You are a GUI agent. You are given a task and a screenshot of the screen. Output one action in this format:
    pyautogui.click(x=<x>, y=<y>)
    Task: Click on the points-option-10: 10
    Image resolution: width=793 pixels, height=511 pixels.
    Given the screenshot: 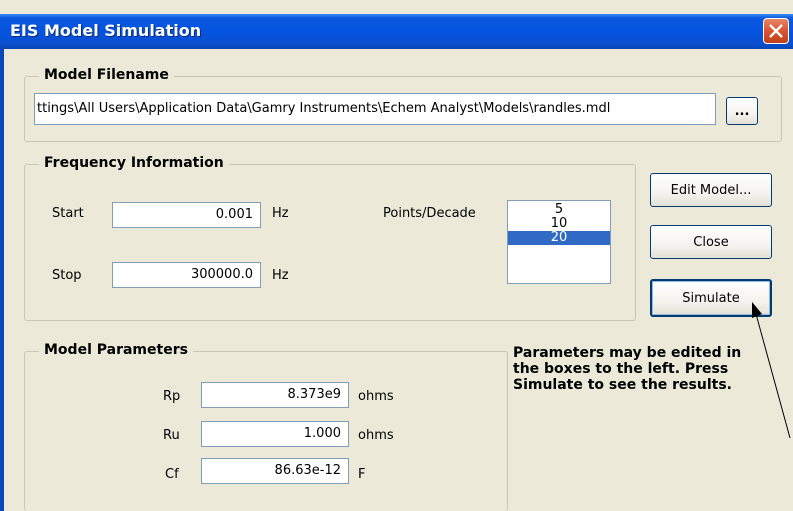 What is the action you would take?
    pyautogui.click(x=559, y=224)
    